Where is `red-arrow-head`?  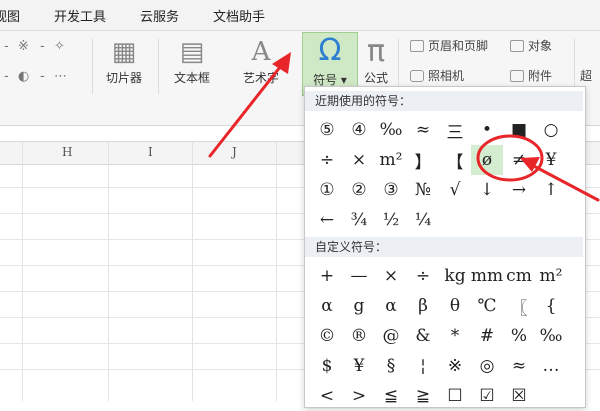
red-arrow-head is located at coordinates (281, 63).